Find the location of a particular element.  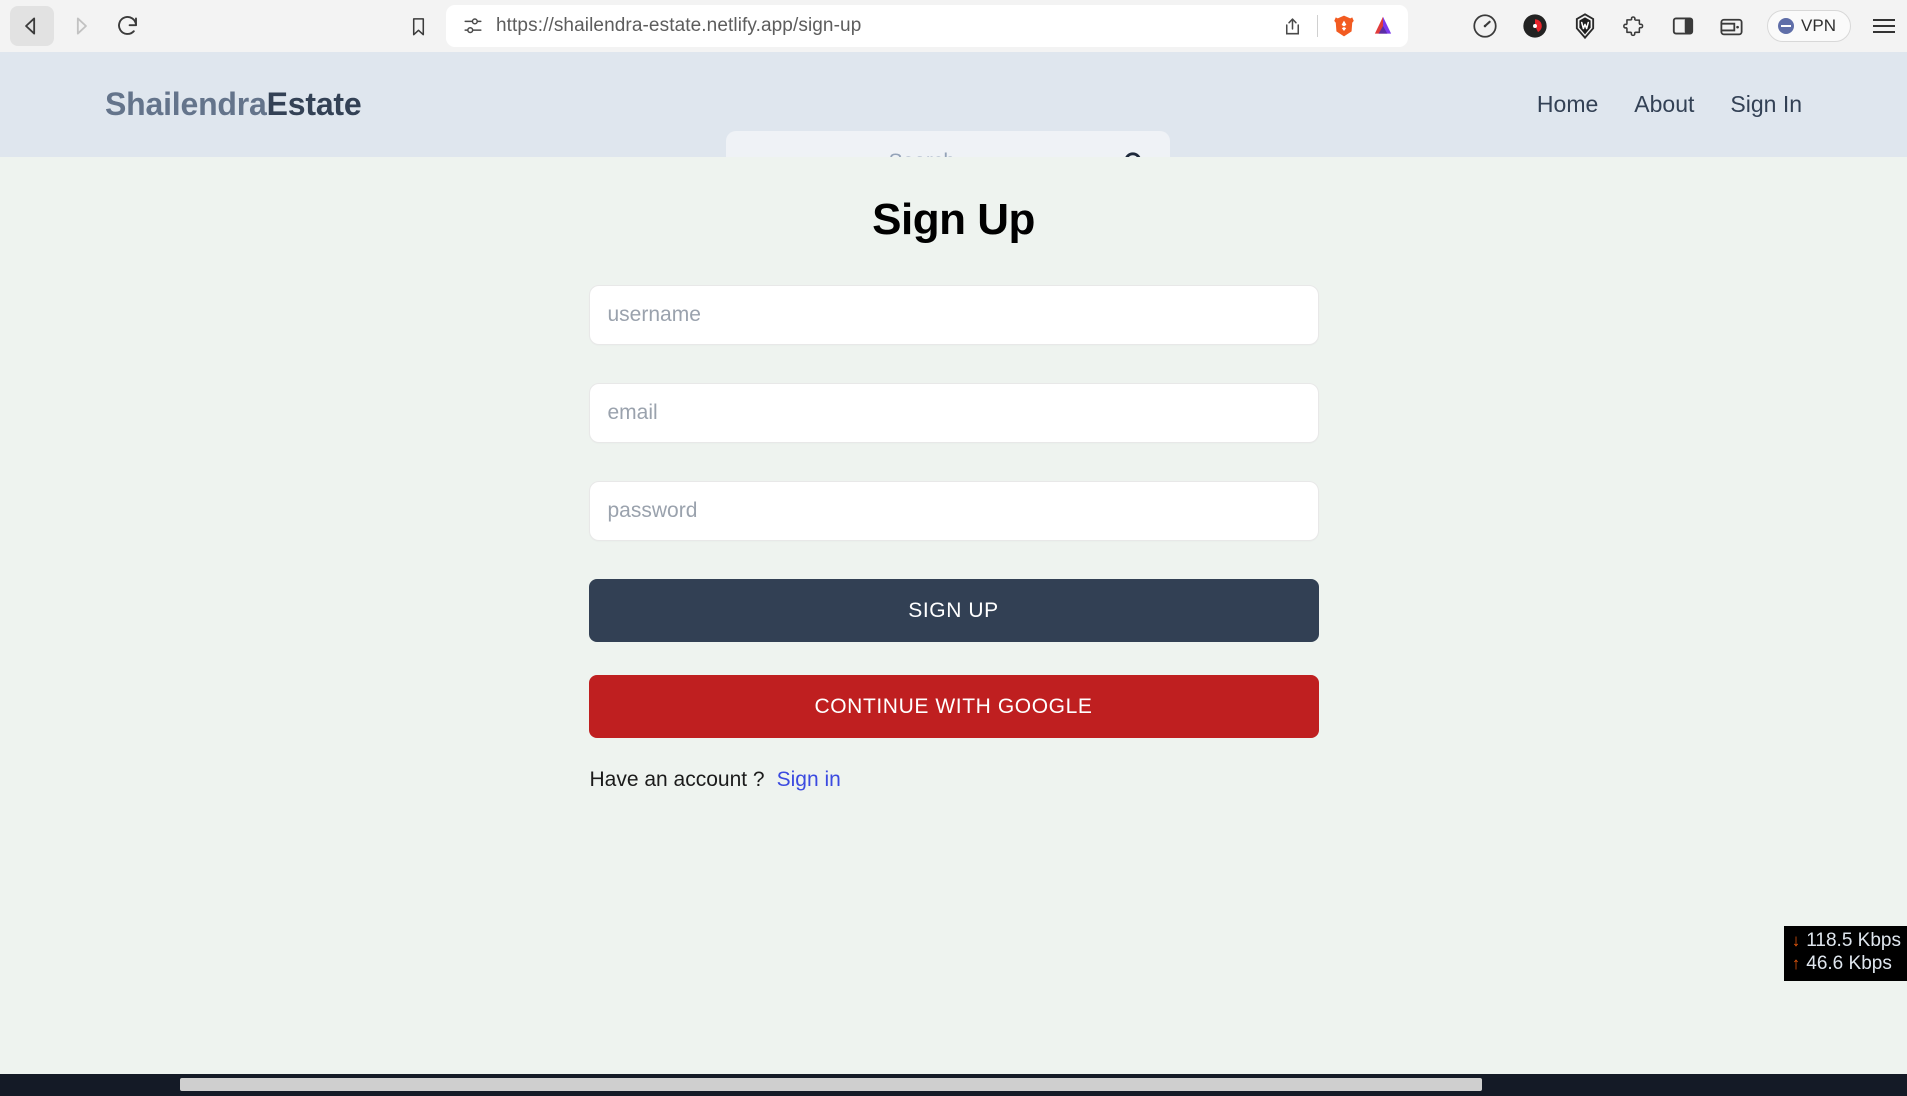

nav-link-sign-in: Sign In is located at coordinates (1766, 104).